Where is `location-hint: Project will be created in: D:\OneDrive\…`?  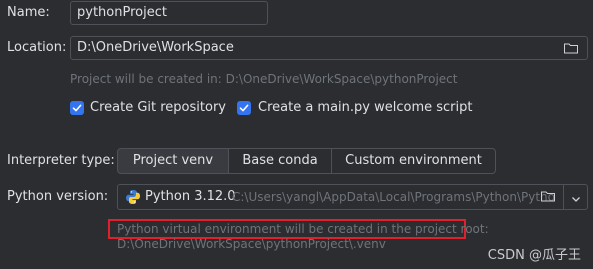 location-hint: Project will be created in: D:\OneDrive\… is located at coordinates (264, 79).